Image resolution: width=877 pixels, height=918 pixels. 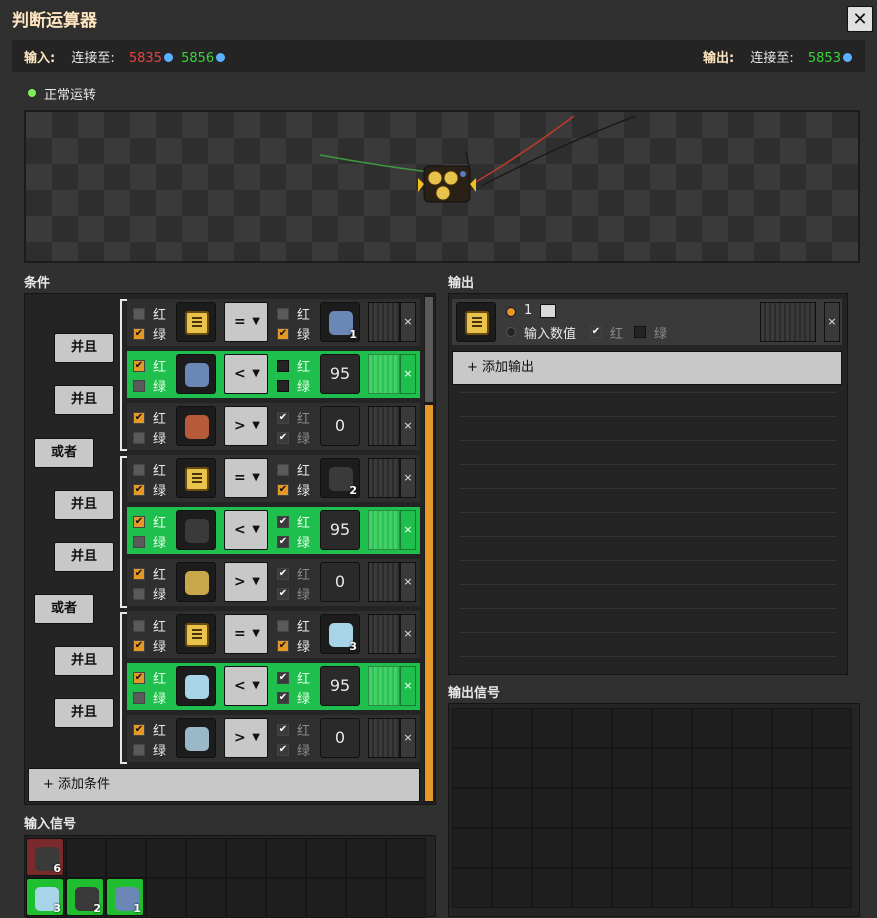 I want to click on input-signal-item: 3, so click(x=45, y=897).